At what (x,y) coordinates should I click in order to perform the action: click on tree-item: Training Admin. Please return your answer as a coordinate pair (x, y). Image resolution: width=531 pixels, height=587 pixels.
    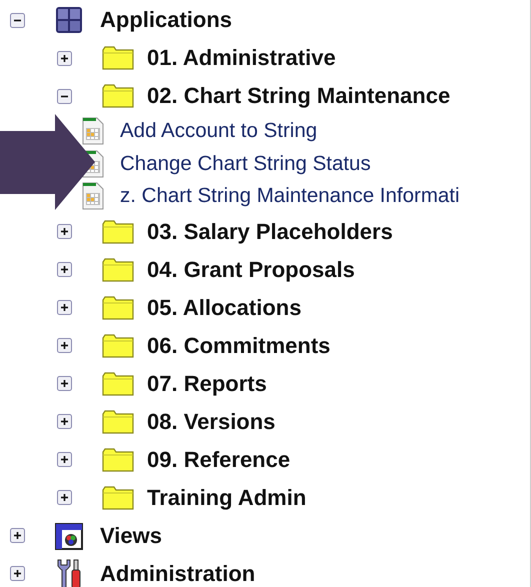
    Looking at the image, I should click on (226, 497).